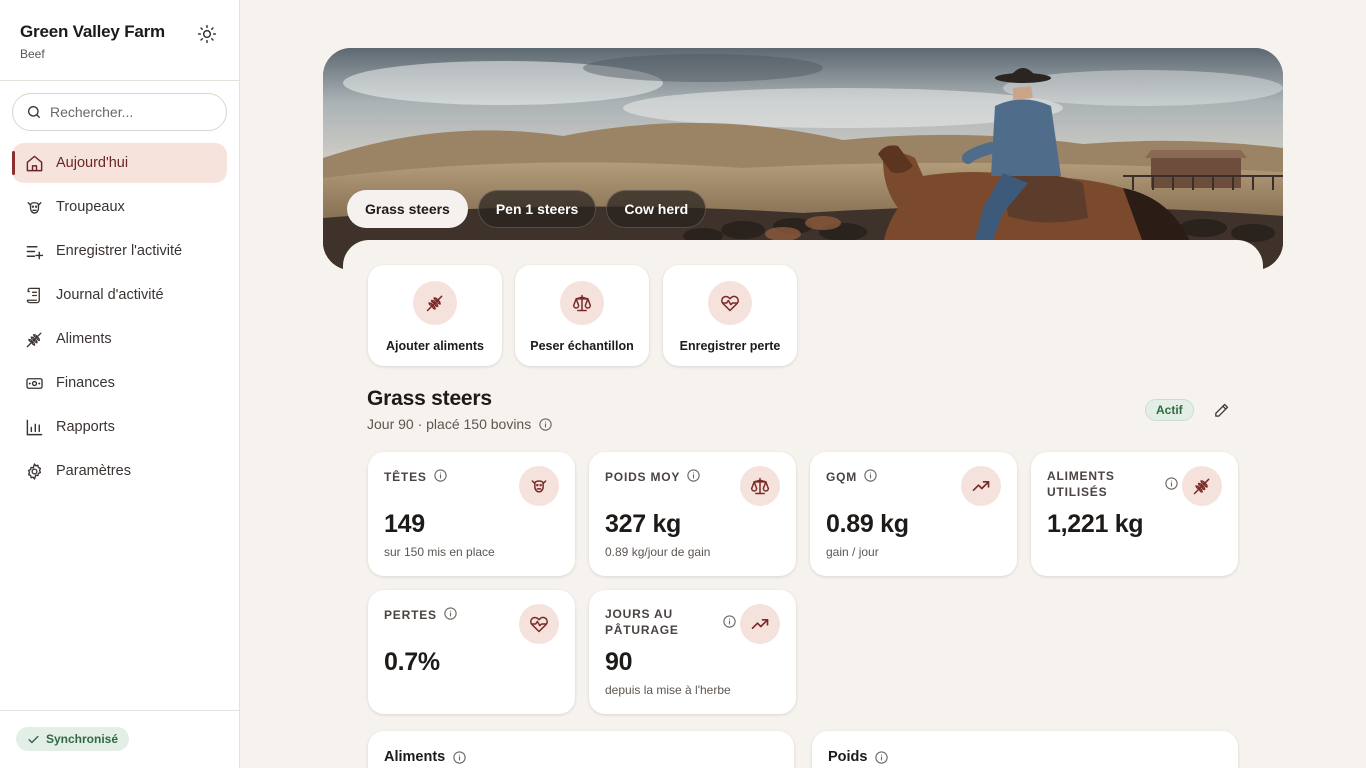  Describe the element at coordinates (85, 427) in the screenshot. I see `sidebar-item-label: Rapports` at that location.